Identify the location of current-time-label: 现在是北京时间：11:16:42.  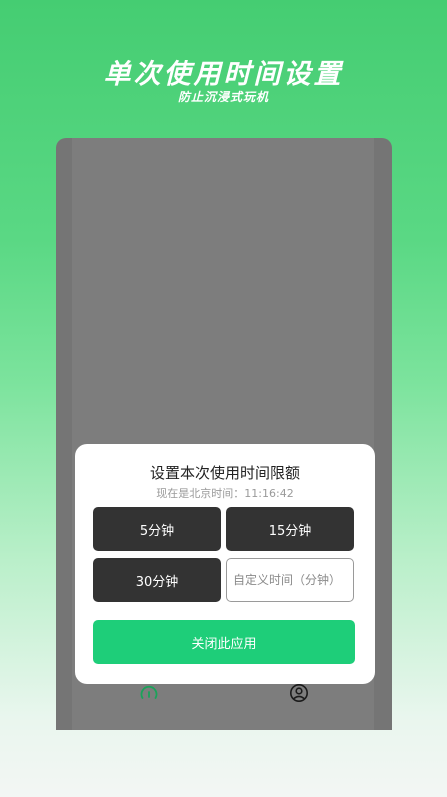
(225, 493).